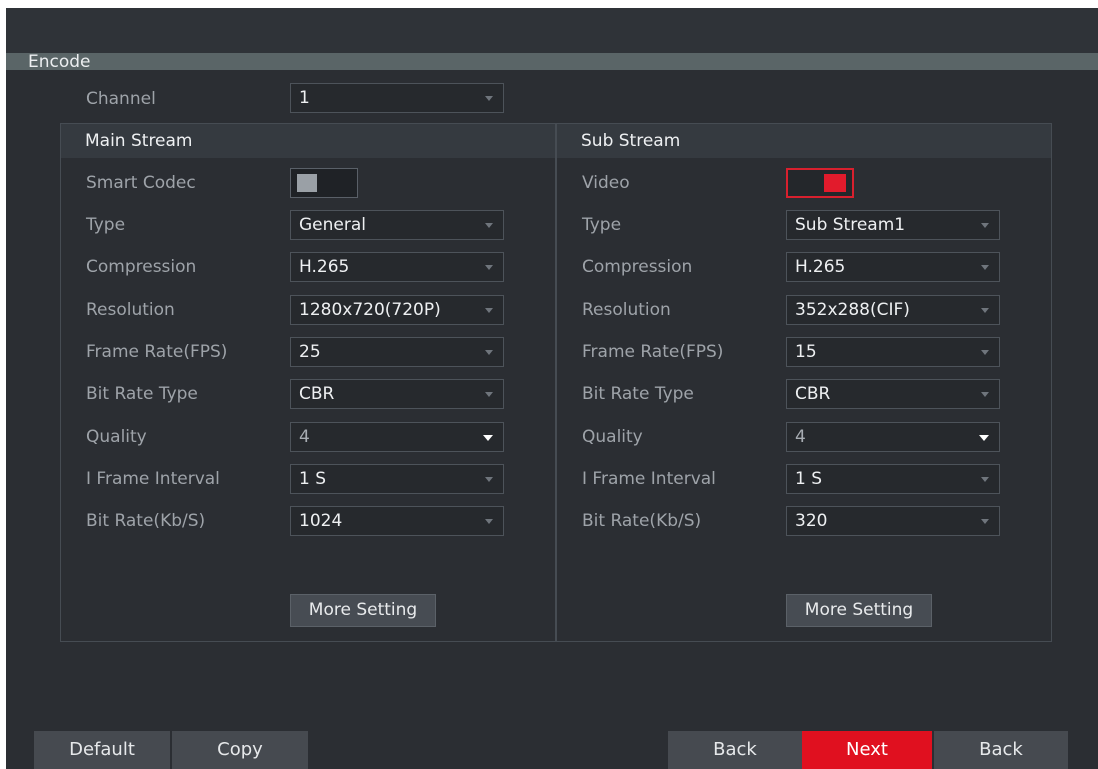  I want to click on main-resolution-value: 1280x720(720P), so click(370, 310).